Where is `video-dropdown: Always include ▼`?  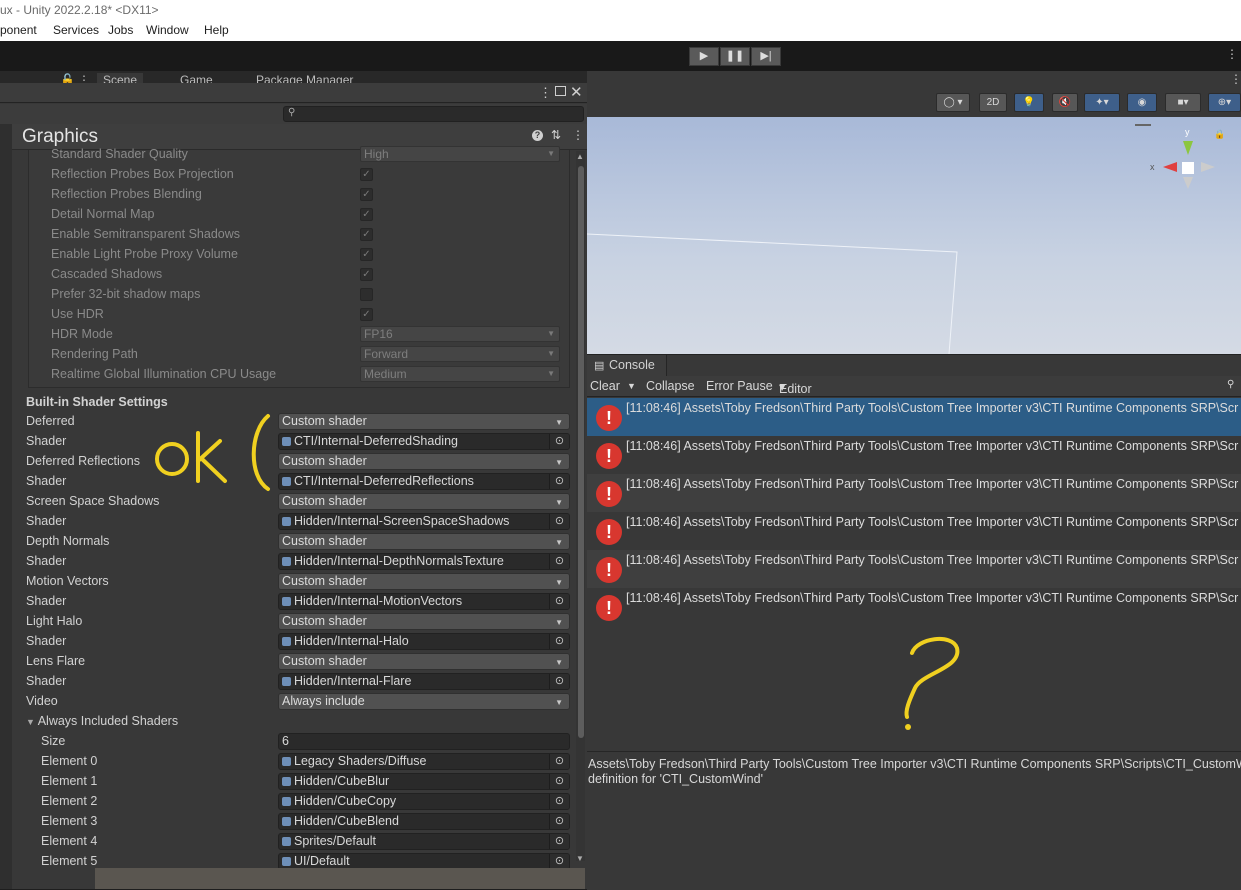
video-dropdown: Always include ▼ is located at coordinates (424, 701).